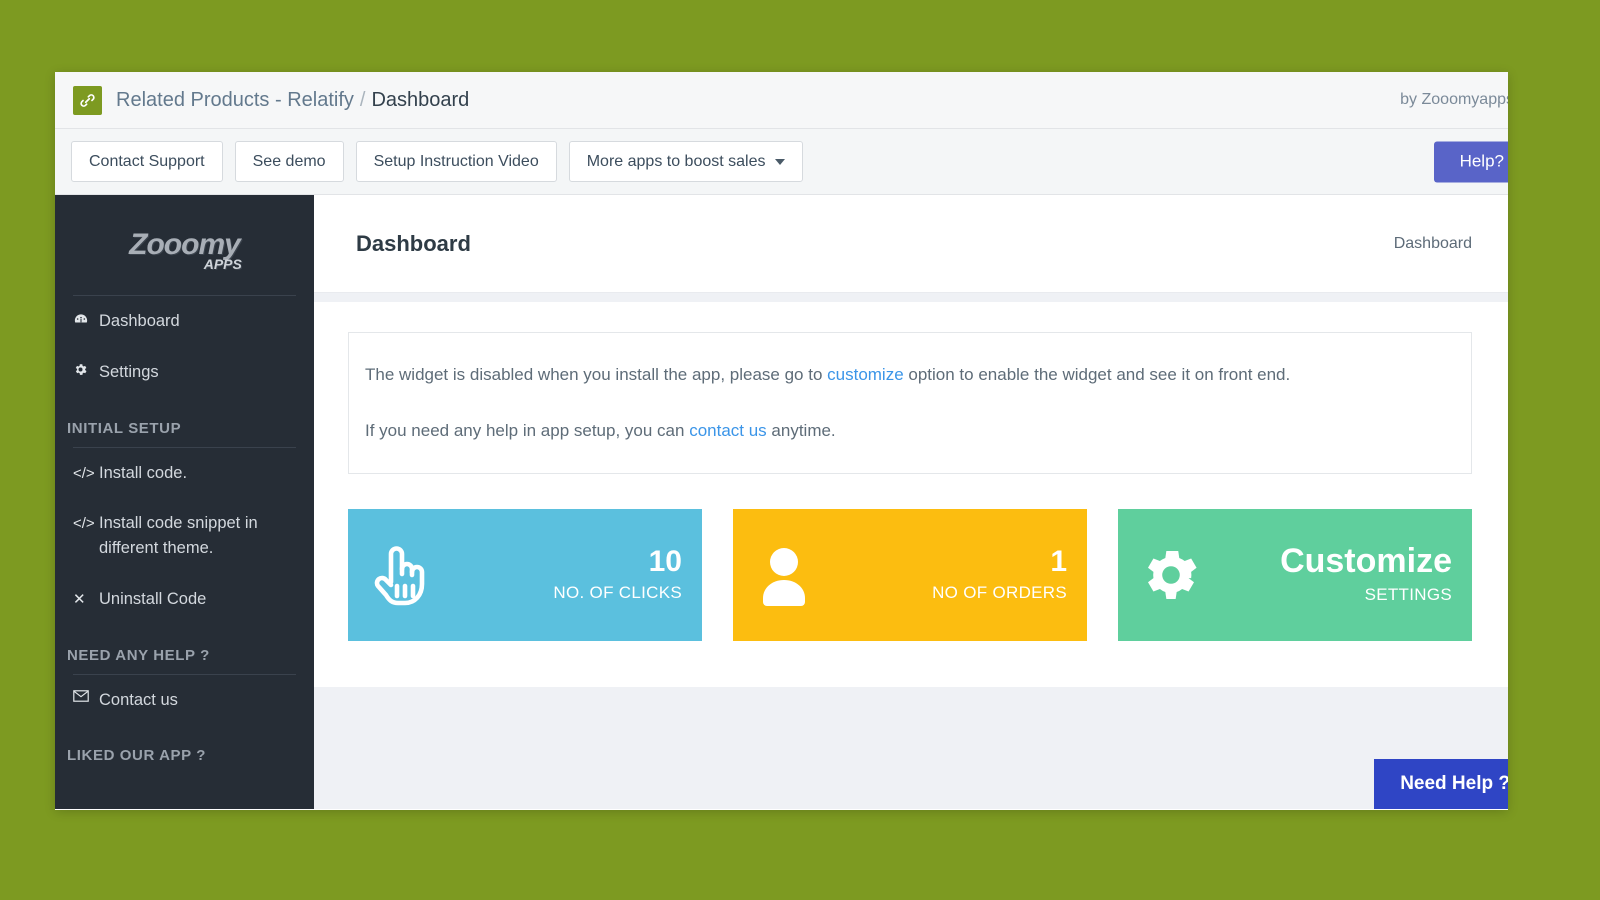 This screenshot has height=900, width=1600. I want to click on dashboard-gauge-icon, so click(86, 319).